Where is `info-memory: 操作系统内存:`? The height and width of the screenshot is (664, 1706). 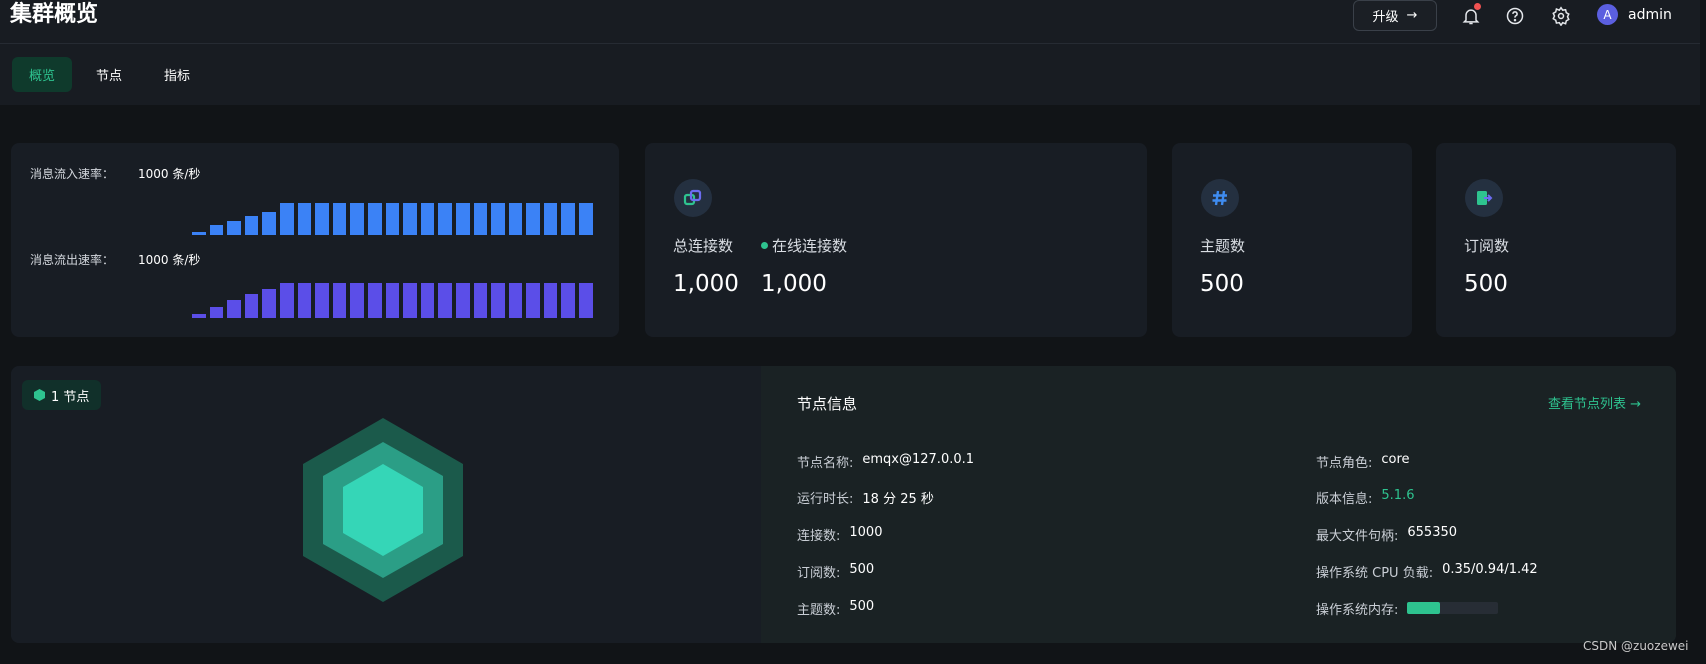
info-memory: 操作系统内存: is located at coordinates (1407, 608).